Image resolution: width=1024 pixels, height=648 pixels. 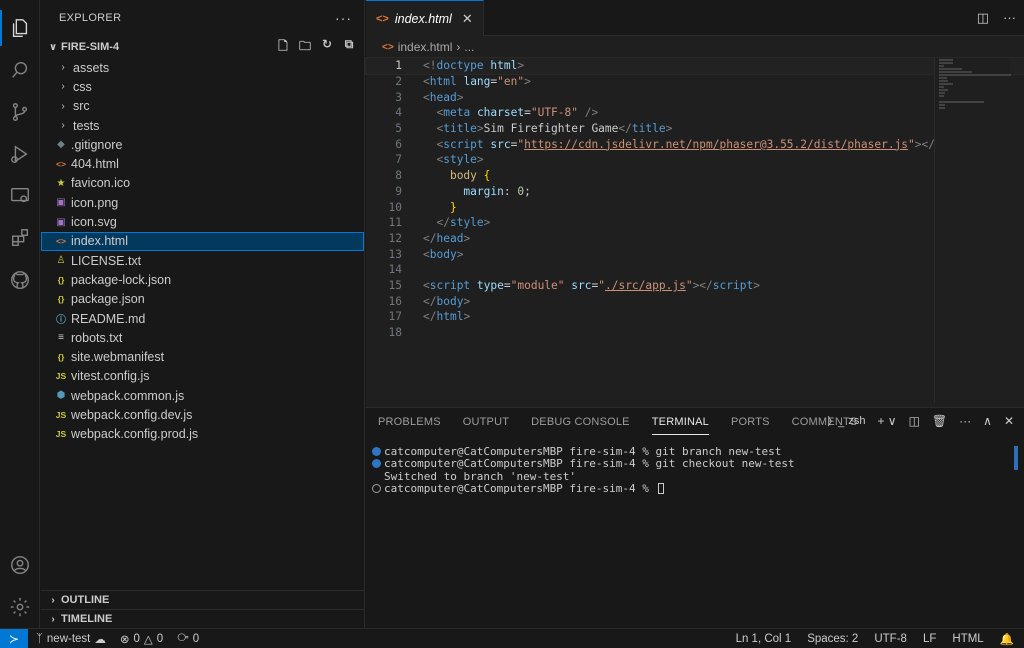 I want to click on tree-file-item: ★ favicon.ico, so click(x=202, y=183).